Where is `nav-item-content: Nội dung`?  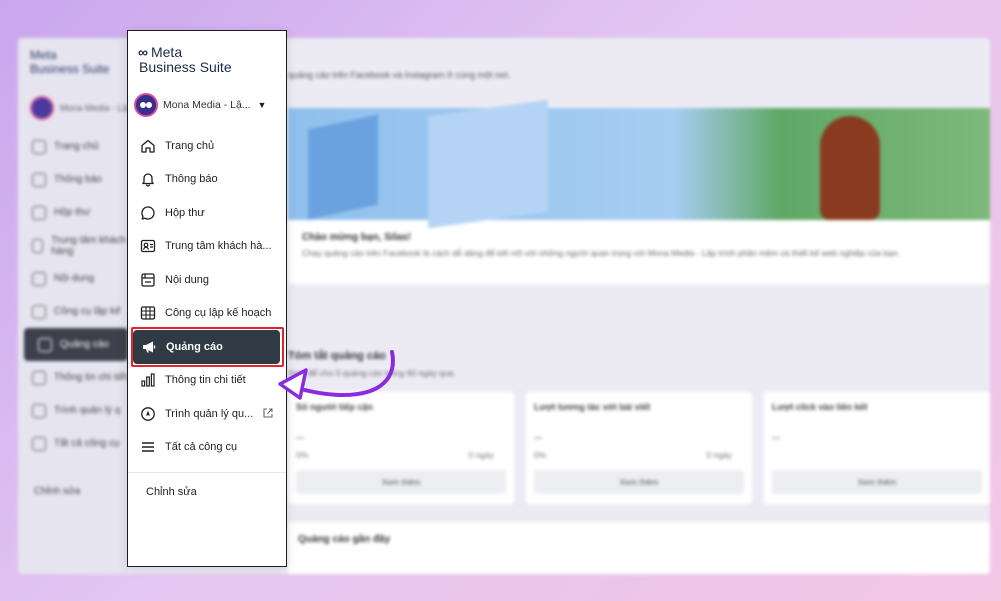
nav-item-content: Nội dung is located at coordinates (207, 280).